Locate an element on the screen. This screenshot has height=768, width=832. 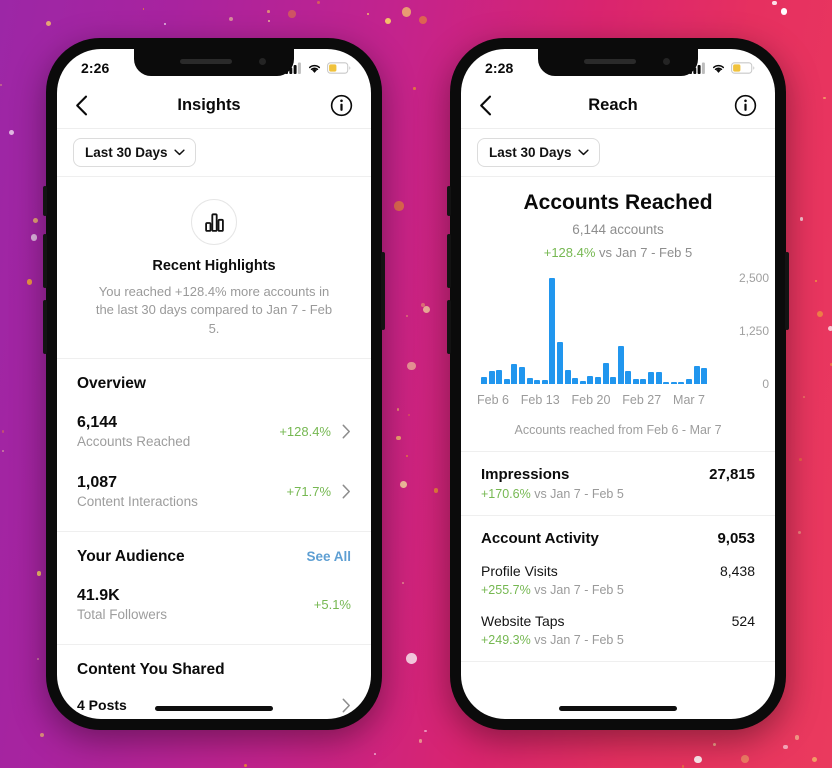
metric-label: Total Followers is located at coordinates (122, 615).